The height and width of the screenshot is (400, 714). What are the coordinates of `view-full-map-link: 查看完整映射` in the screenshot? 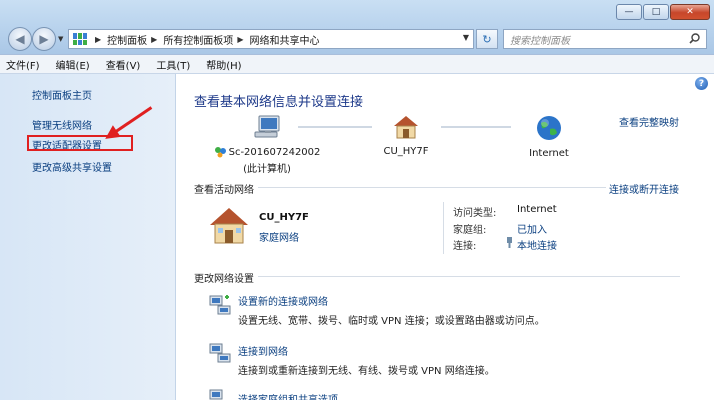 It's located at (649, 121).